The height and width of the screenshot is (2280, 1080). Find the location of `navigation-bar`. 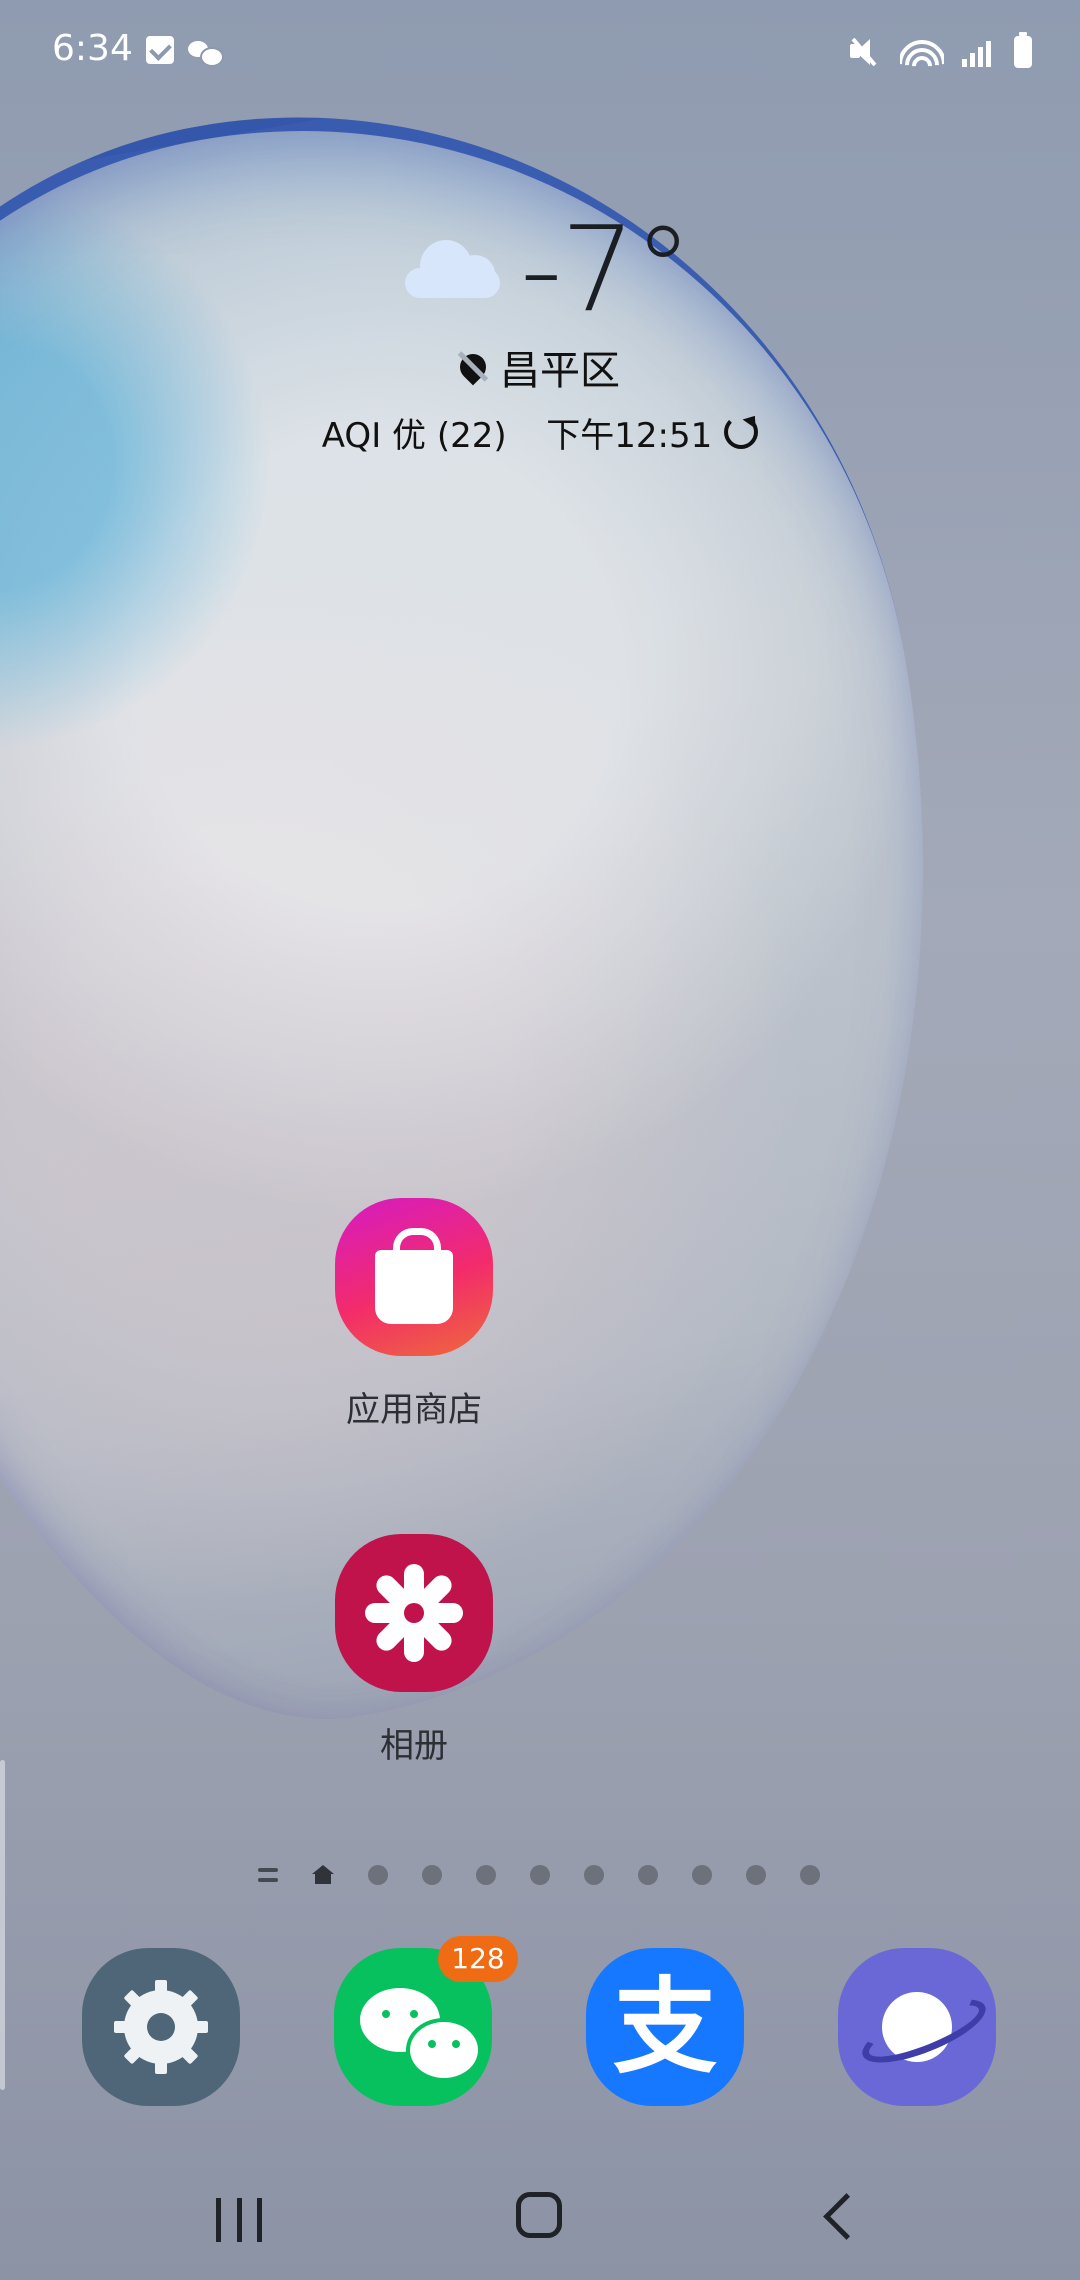

navigation-bar is located at coordinates (540, 2220).